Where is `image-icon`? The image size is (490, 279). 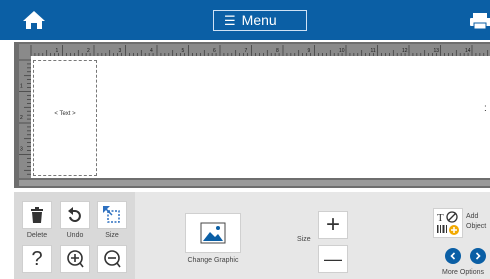 image-icon is located at coordinates (213, 233).